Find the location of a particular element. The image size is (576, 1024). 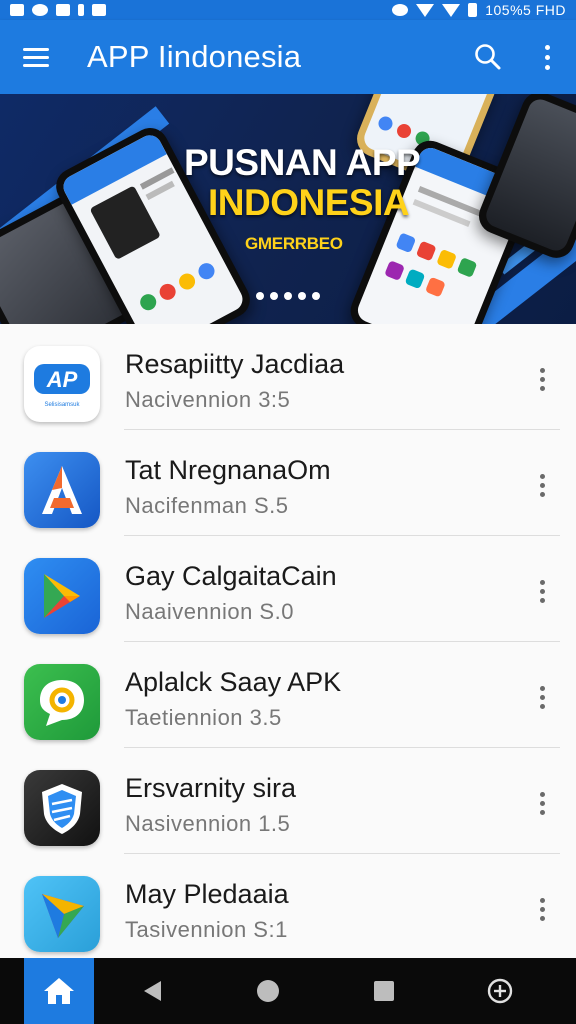

app-version: Taetiennion 3.5 is located at coordinates (203, 717).